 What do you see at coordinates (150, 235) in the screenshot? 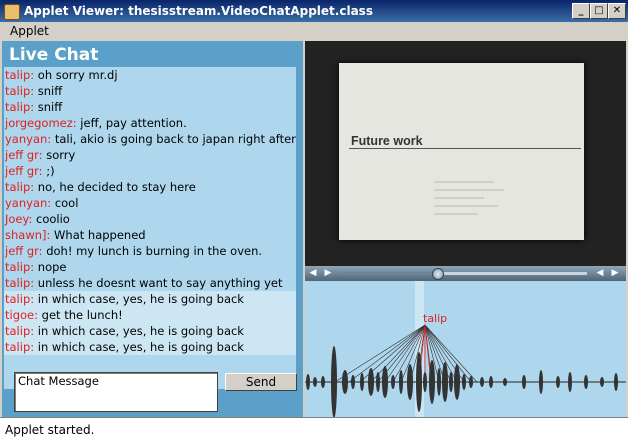
I see `chat-message: shawn]: What happened` at bounding box center [150, 235].